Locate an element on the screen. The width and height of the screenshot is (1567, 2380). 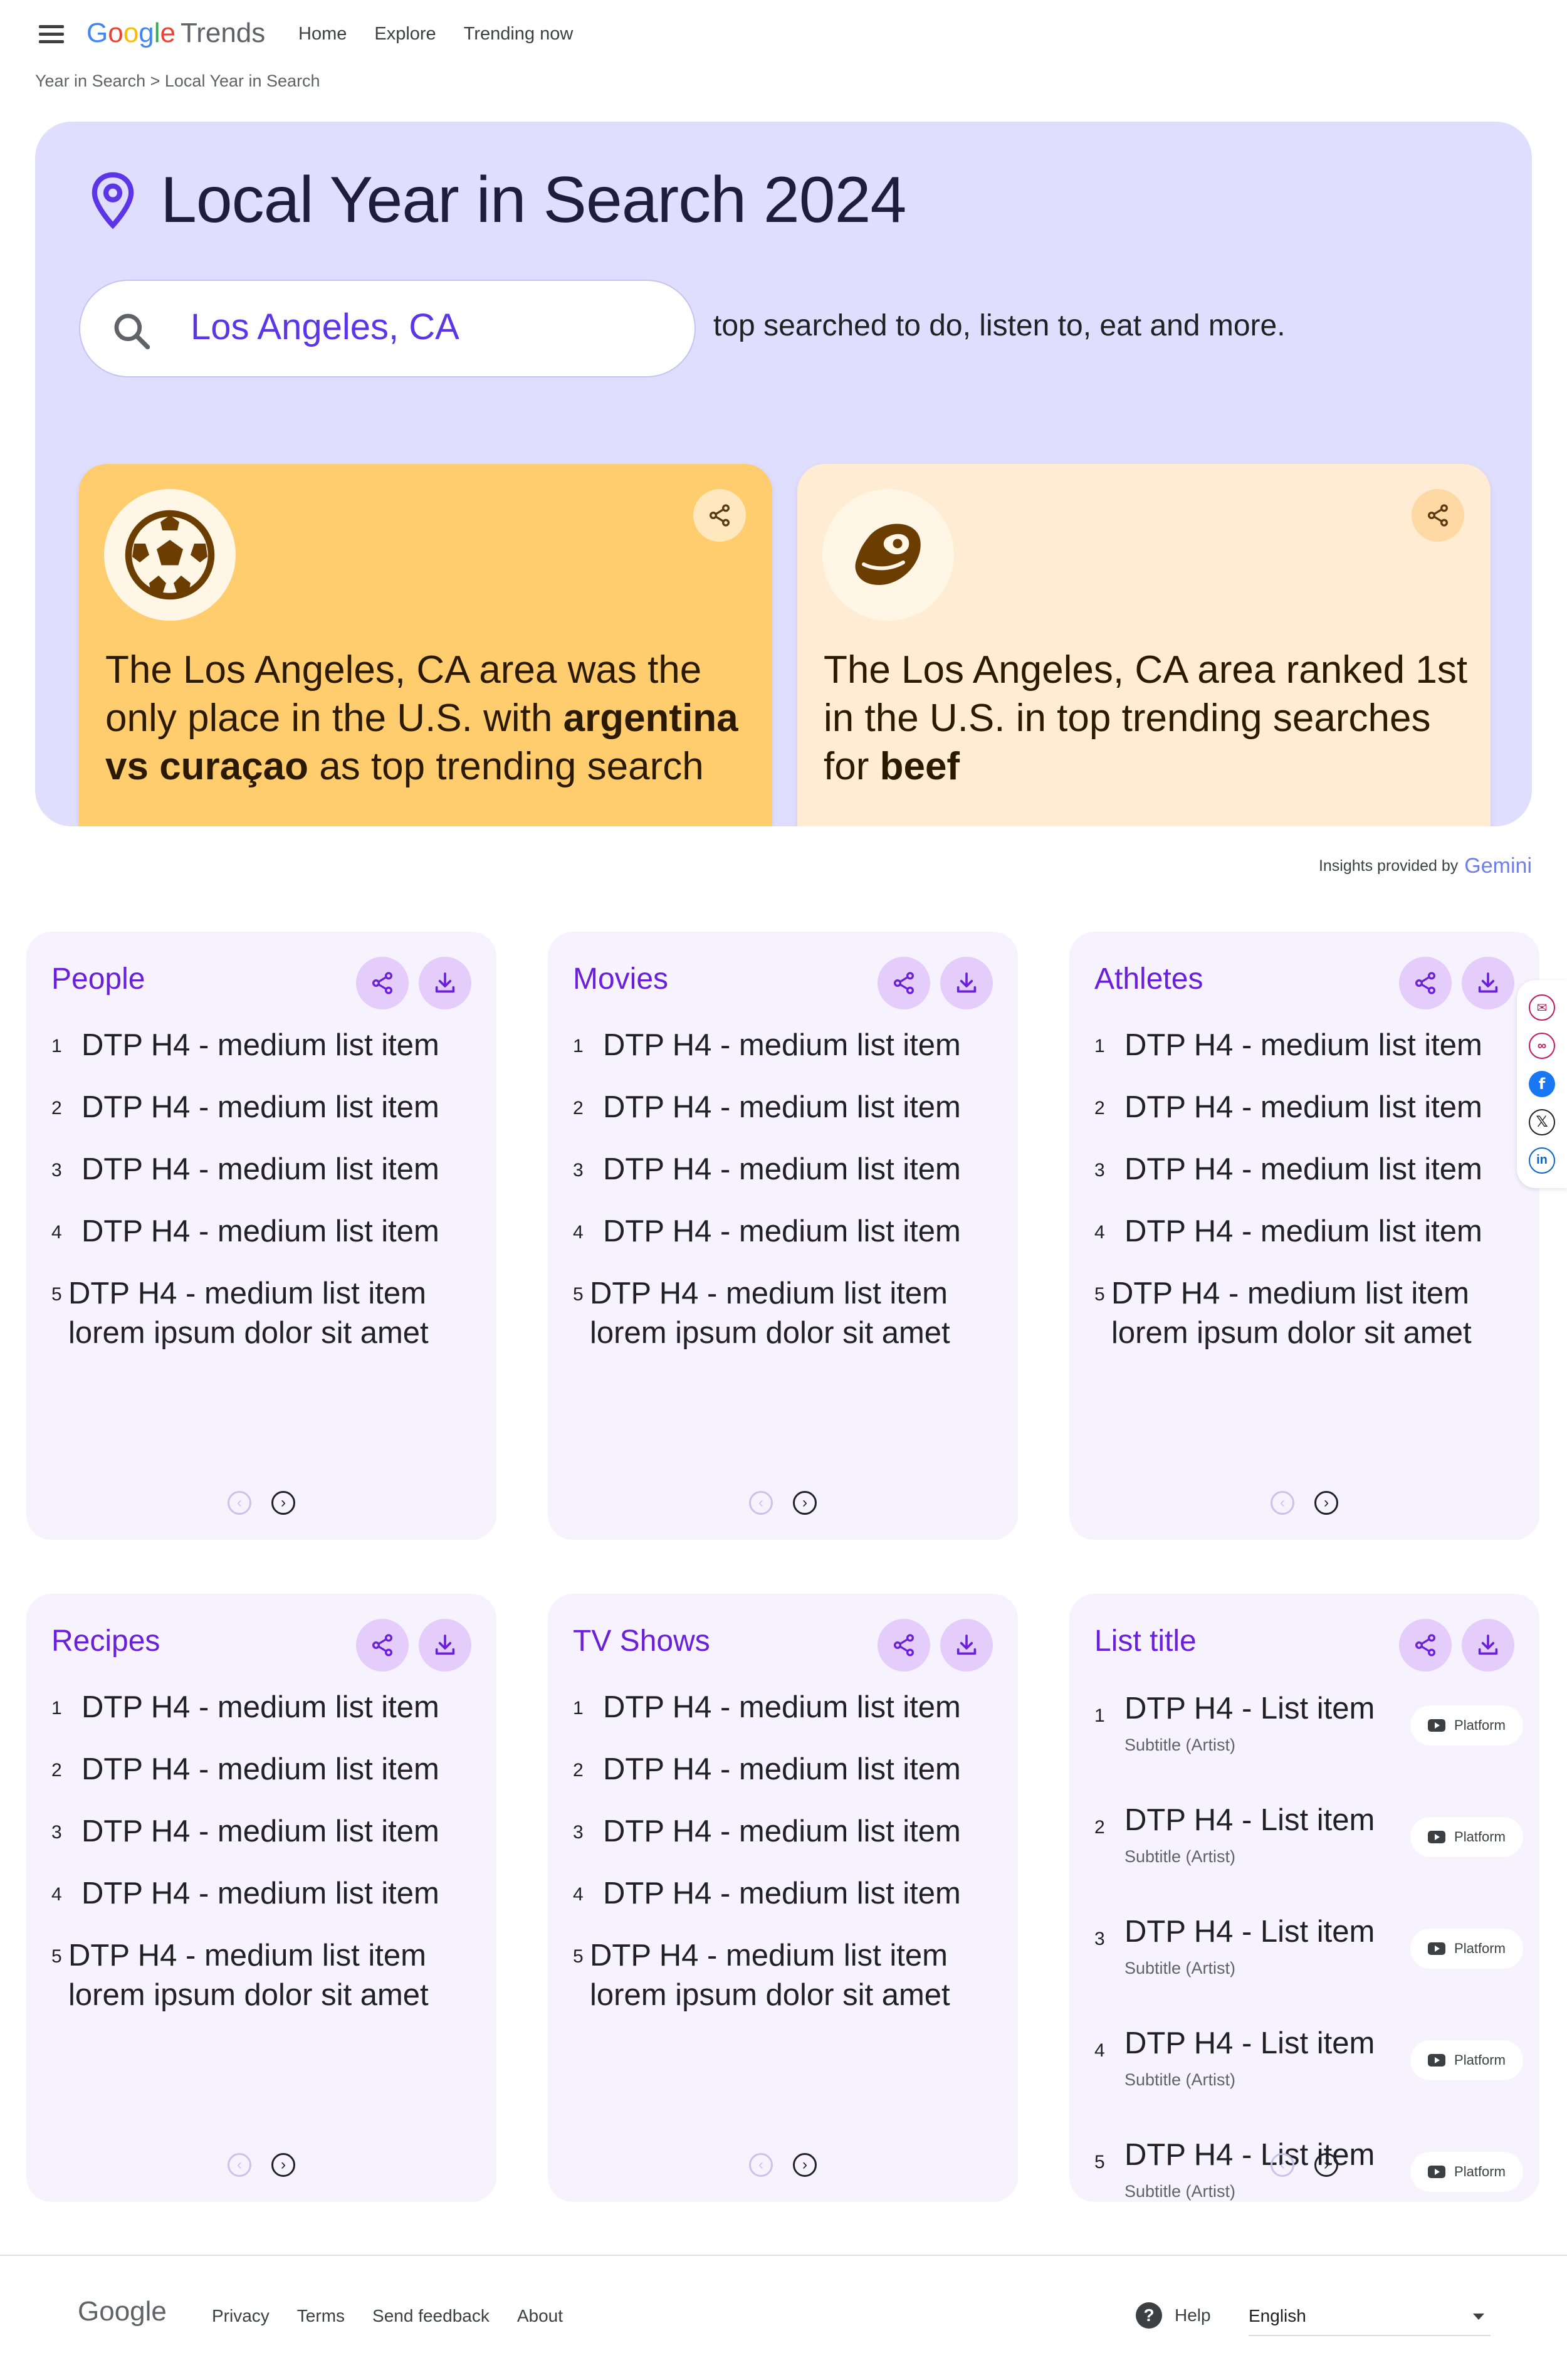
location-search-input: Los Angeles, CA is located at coordinates (387, 329).